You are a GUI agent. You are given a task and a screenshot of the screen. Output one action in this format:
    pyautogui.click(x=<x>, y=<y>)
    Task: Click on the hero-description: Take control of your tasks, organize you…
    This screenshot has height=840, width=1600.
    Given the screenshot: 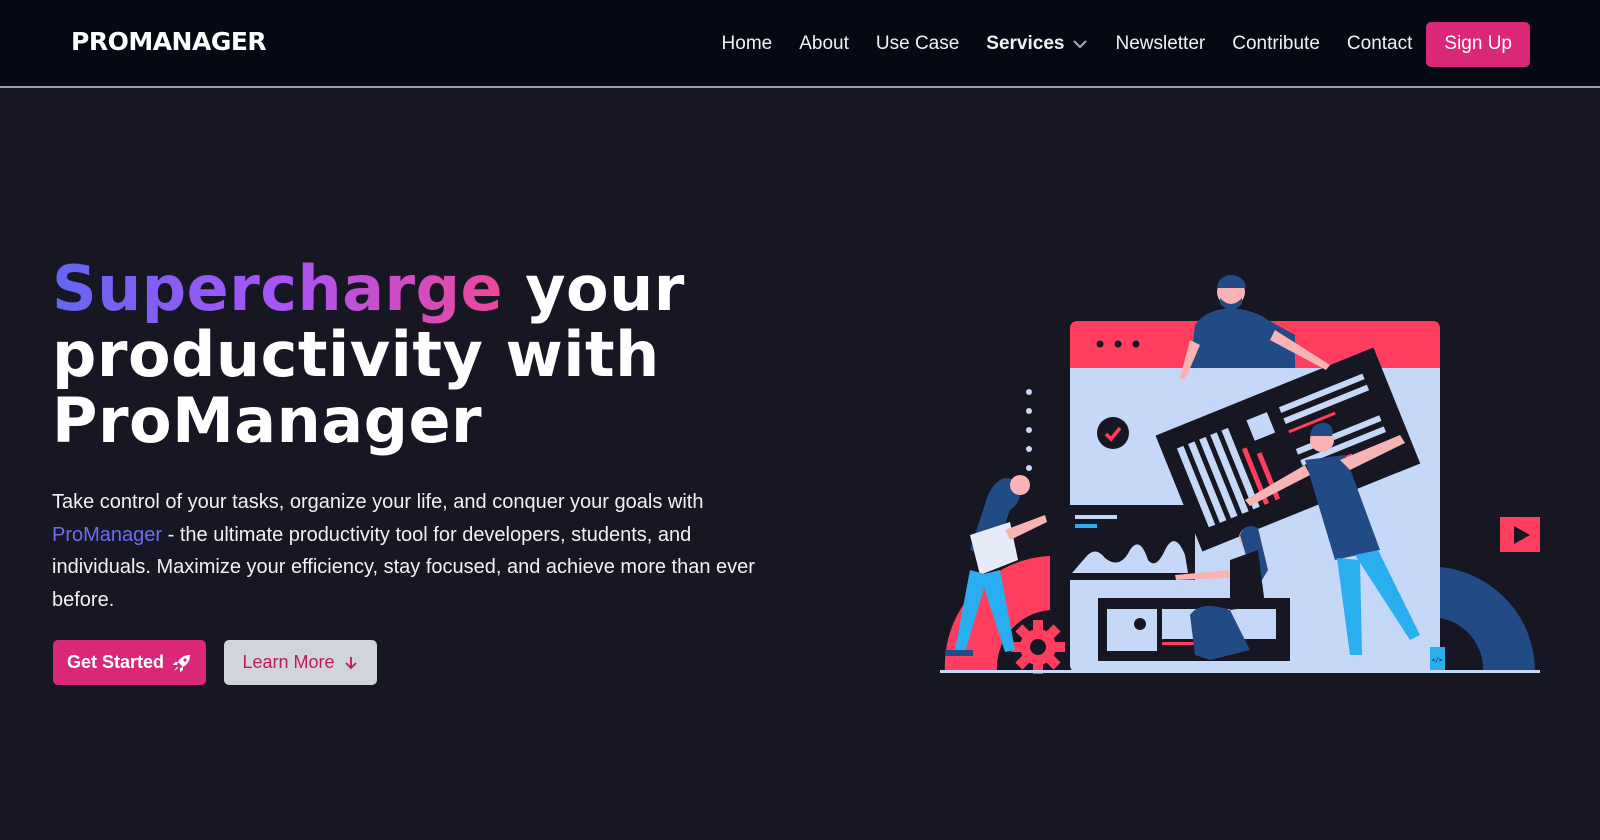 What is the action you would take?
    pyautogui.click(x=412, y=551)
    